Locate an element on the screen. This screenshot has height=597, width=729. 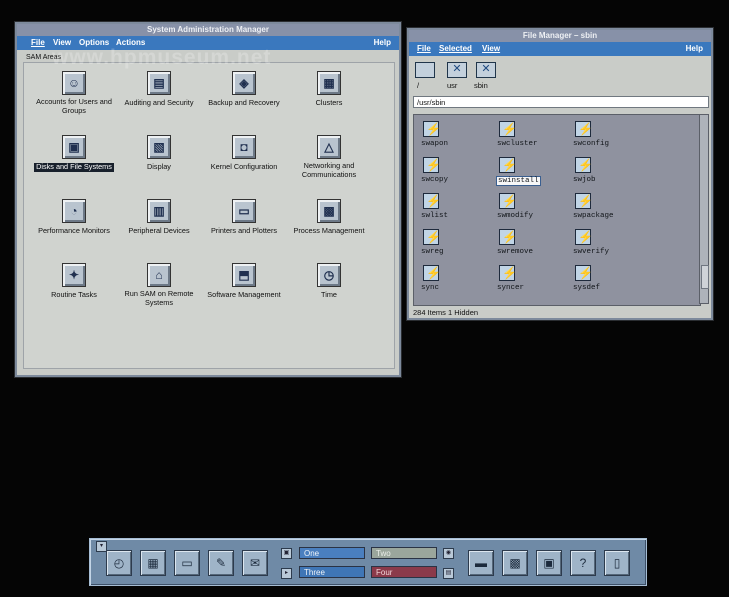
shield-icon: ▤ is located at coordinates (159, 83).